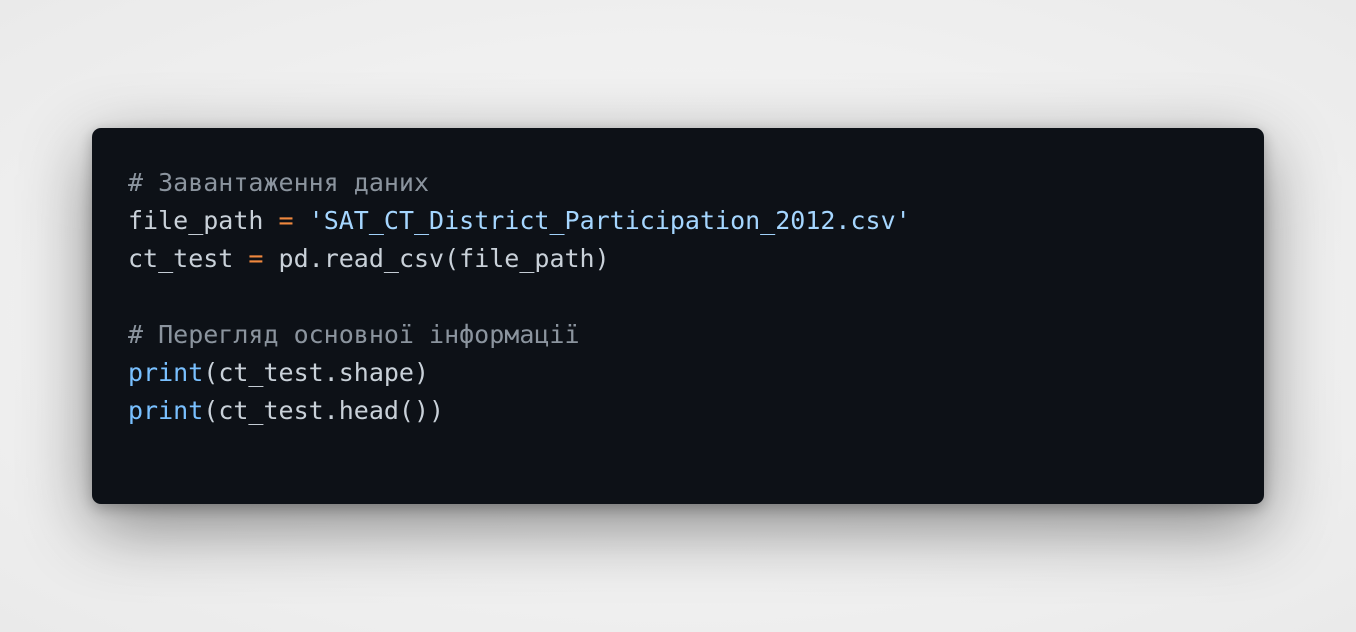 This screenshot has width=1356, height=632. I want to click on code-line: # Завантаження даних, so click(678, 183).